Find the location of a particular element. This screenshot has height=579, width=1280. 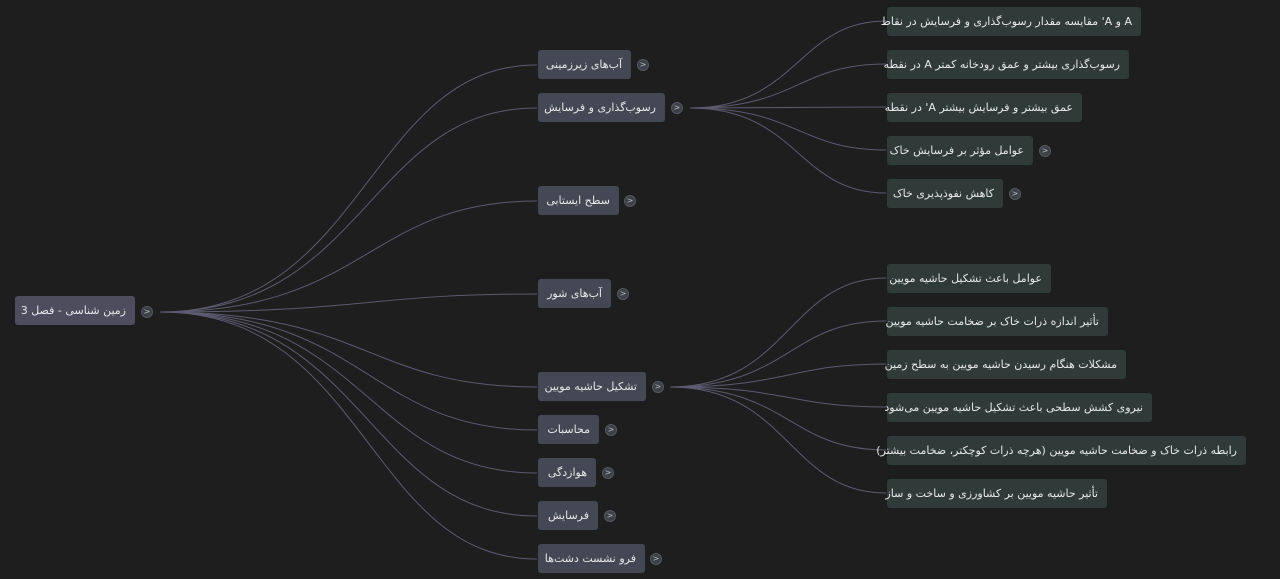

node-sedimentation-erosion: رسوب‌گذاری و فرسایش is located at coordinates (601, 107).